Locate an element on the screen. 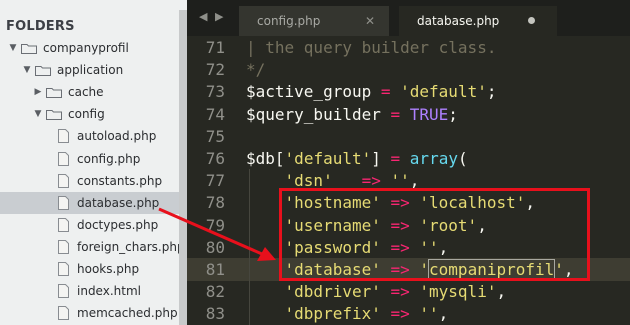 This screenshot has width=630, height=325. tree-file: database.php is located at coordinates (89, 202).